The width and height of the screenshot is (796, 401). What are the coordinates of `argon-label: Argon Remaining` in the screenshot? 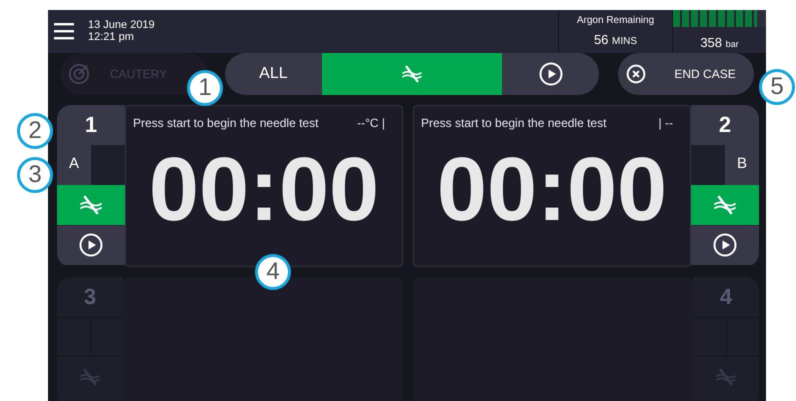 It's located at (615, 21).